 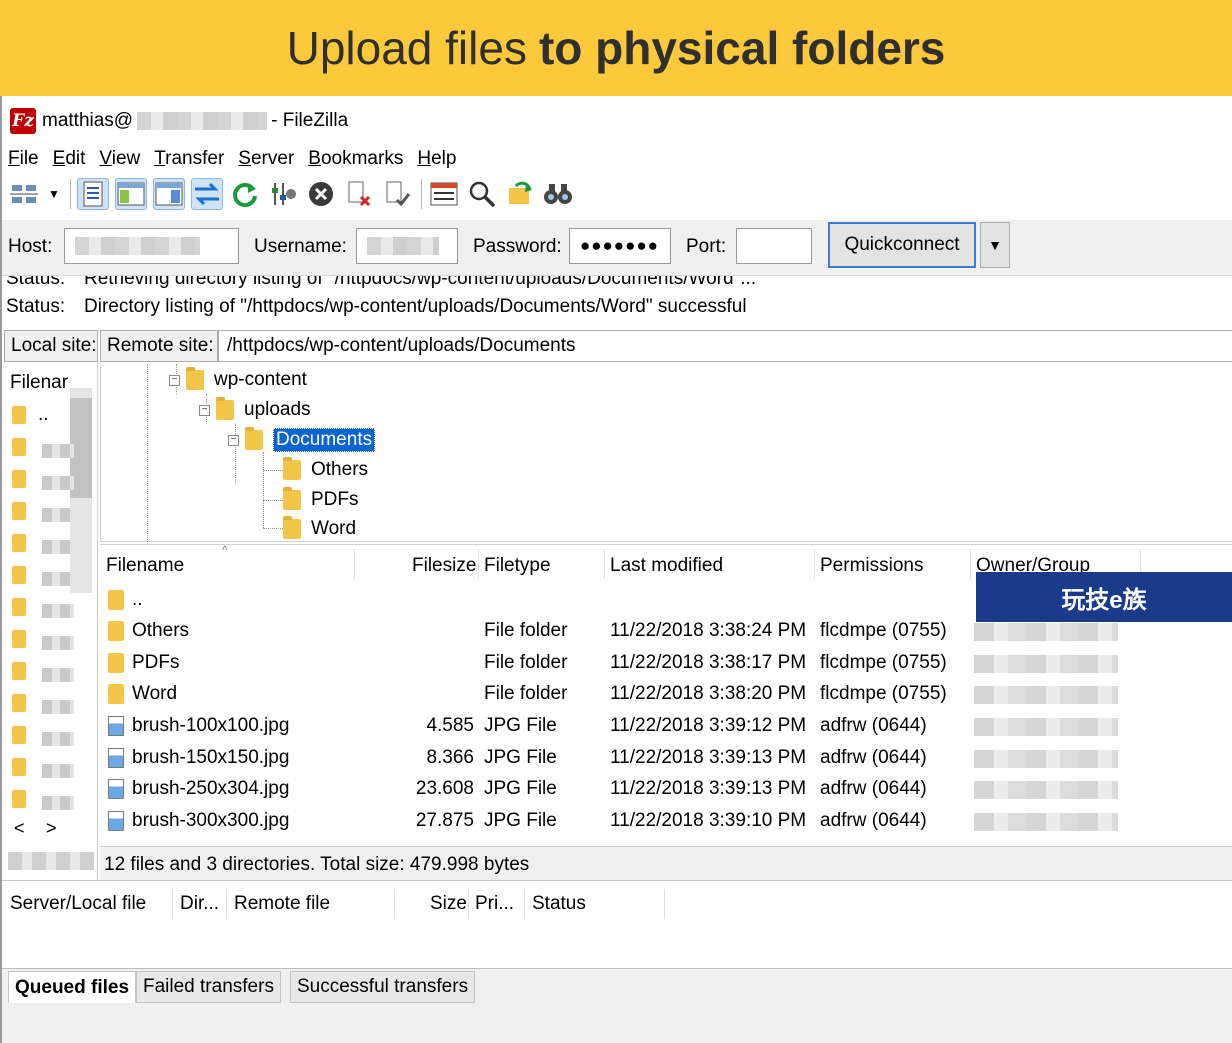 I want to click on local-site-label: Local site:, so click(x=51, y=346).